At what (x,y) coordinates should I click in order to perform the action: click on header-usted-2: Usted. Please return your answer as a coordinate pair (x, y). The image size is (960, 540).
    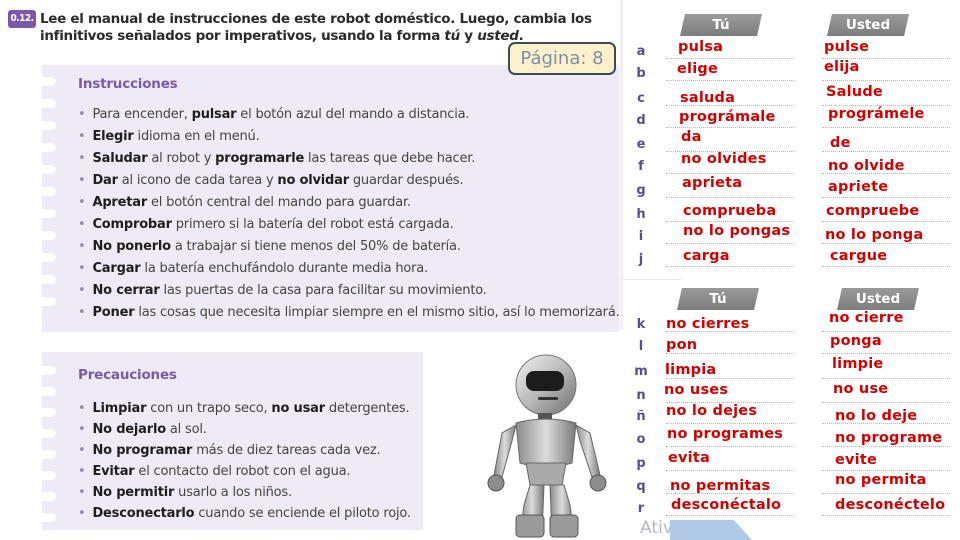
    Looking at the image, I should click on (878, 299).